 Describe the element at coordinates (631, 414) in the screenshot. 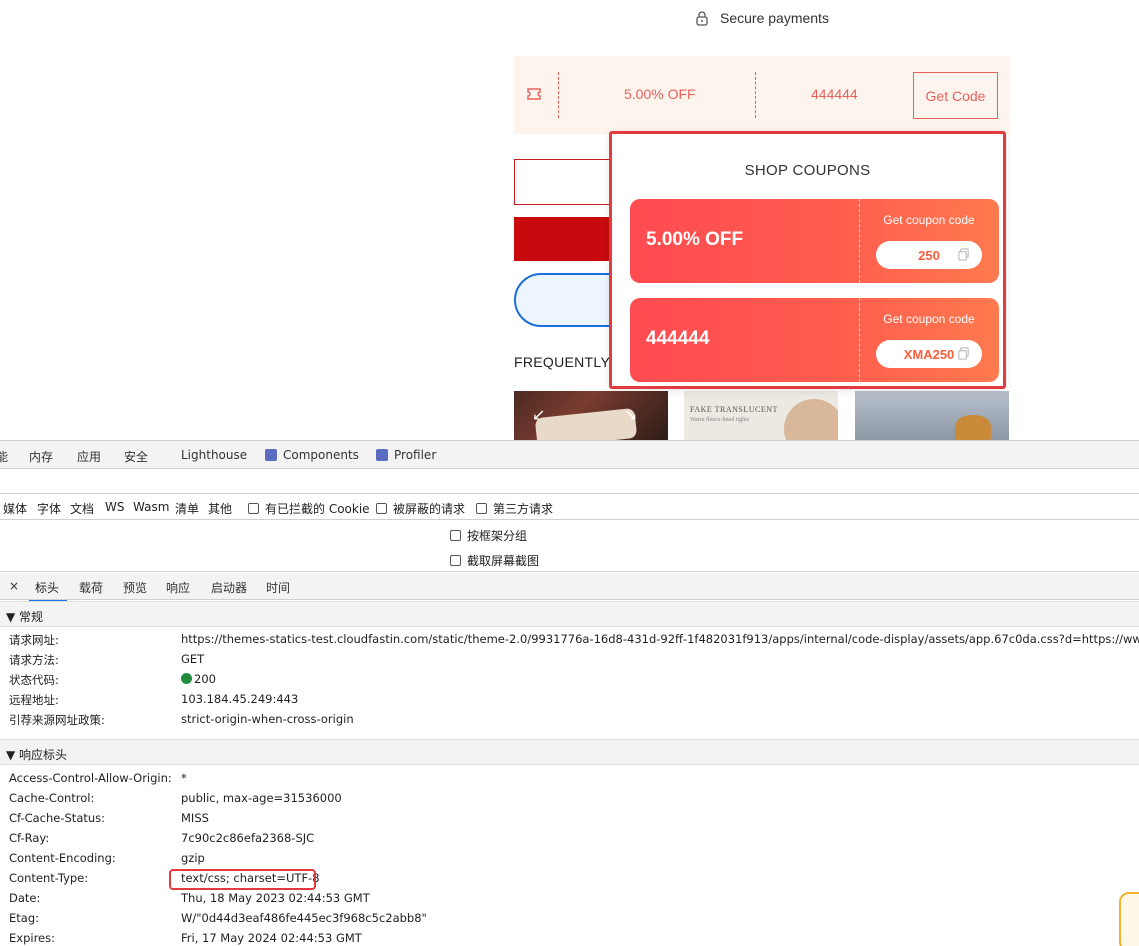

I see `arrow-right-icon: ↘` at that location.